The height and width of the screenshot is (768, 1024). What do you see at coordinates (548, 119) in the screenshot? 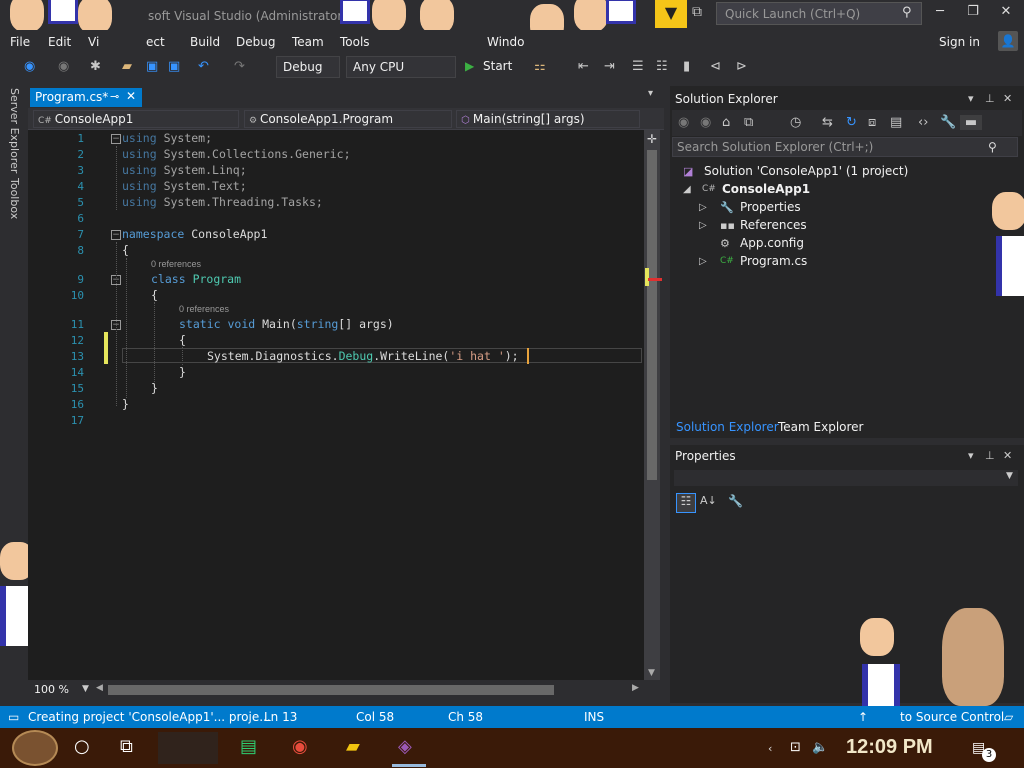
I see `member-nav-dropdown: ⬡ Main(string[] args)` at bounding box center [548, 119].